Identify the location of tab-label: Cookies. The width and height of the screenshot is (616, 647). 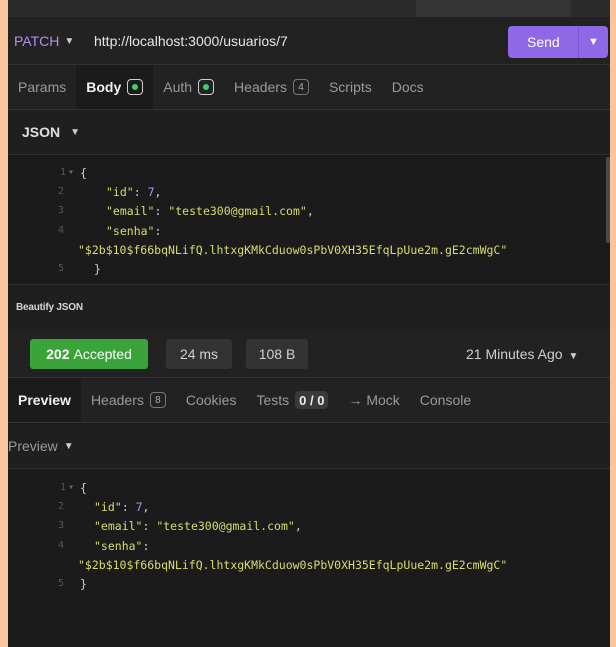
(211, 400).